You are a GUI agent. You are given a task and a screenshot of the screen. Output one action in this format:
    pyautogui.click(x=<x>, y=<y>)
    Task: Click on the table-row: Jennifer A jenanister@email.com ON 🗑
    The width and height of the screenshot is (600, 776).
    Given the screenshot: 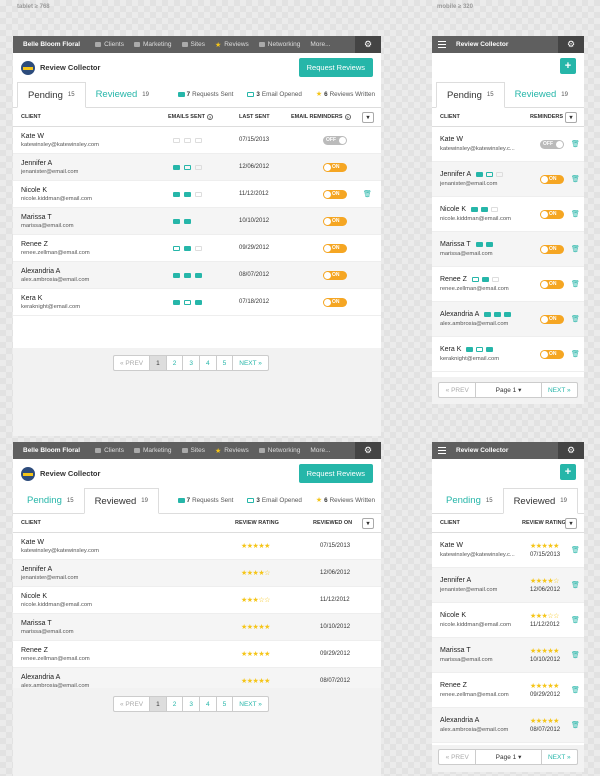 What is the action you would take?
    pyautogui.click(x=508, y=179)
    